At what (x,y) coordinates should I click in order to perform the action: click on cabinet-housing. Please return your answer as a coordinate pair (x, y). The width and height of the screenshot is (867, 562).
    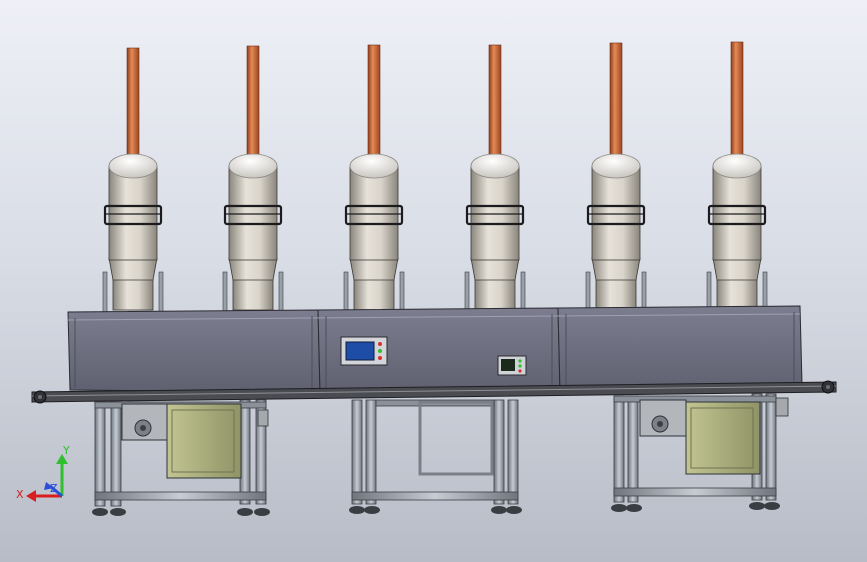
    Looking at the image, I should click on (435, 349).